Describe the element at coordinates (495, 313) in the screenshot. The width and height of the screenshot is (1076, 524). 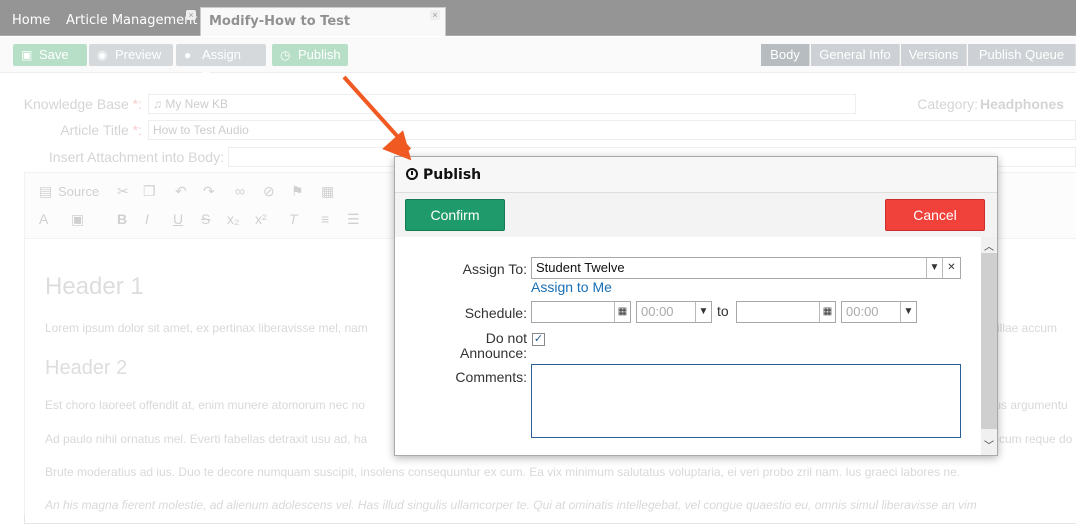
I see `schedule-label: Schedule:` at that location.